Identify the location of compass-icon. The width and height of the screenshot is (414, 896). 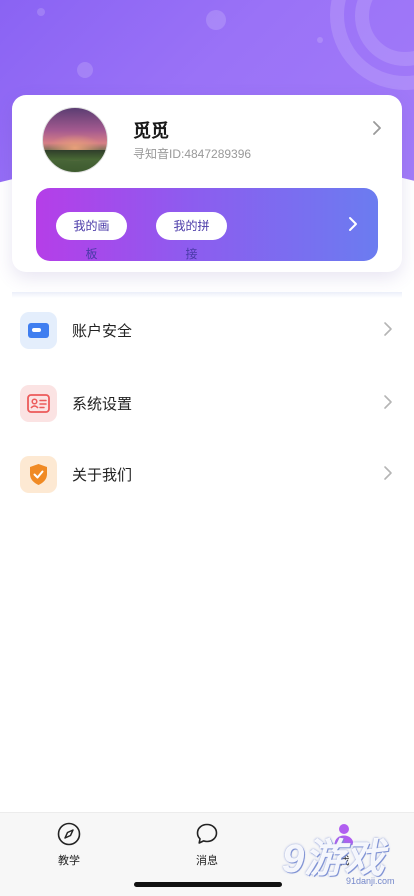
(69, 834).